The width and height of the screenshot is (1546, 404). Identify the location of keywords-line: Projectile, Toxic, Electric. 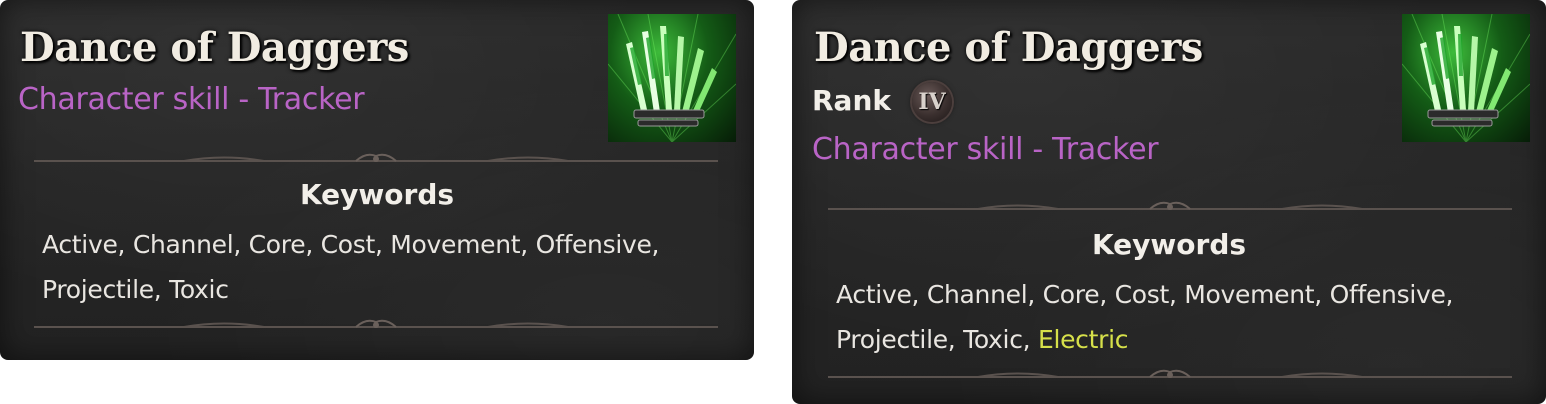
(1144, 339).